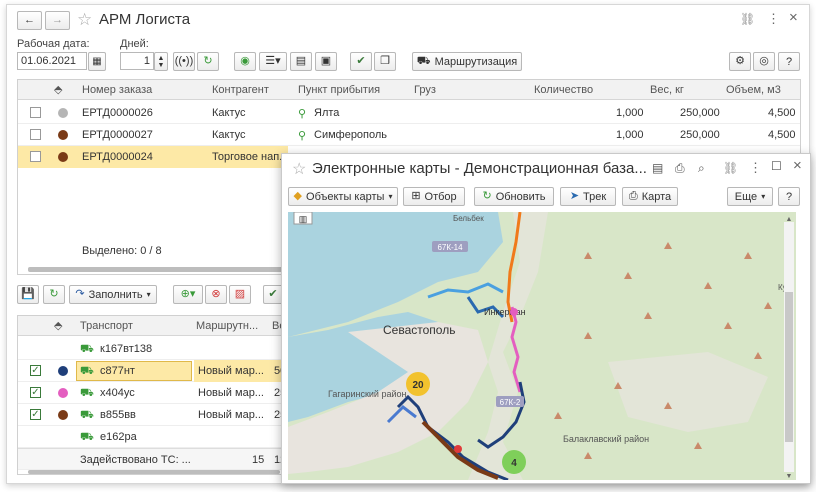 This screenshot has height=492, width=816. Describe the element at coordinates (151, 349) in the screenshot. I see `table-row: ⛟ к167вт138` at that location.